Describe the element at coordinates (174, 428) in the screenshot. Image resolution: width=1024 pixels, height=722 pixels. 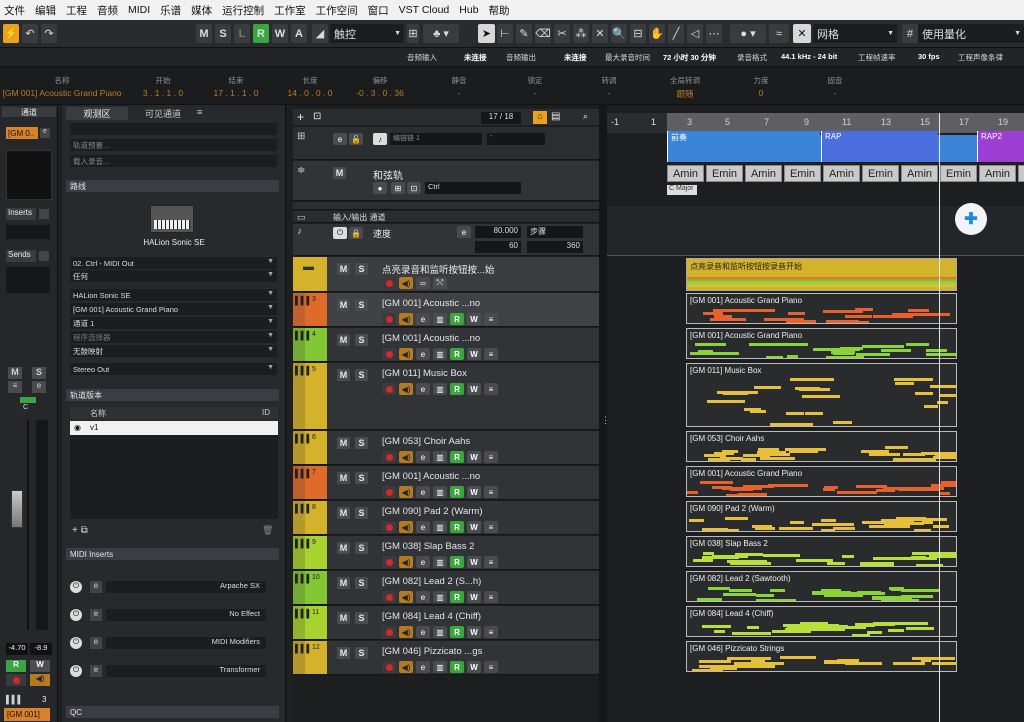
I see `version-row: ◉ v1` at that location.